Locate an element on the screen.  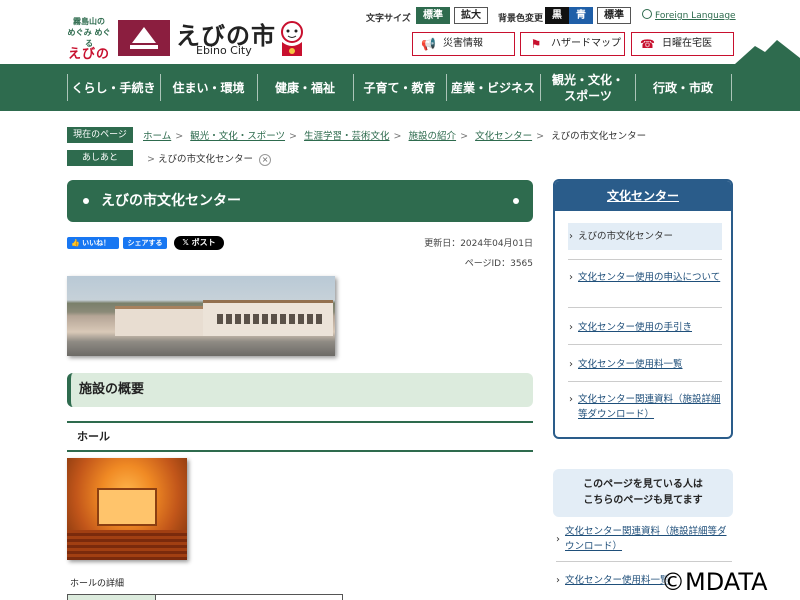
nav-item-education: 子育て・教育 is located at coordinates (399, 87).